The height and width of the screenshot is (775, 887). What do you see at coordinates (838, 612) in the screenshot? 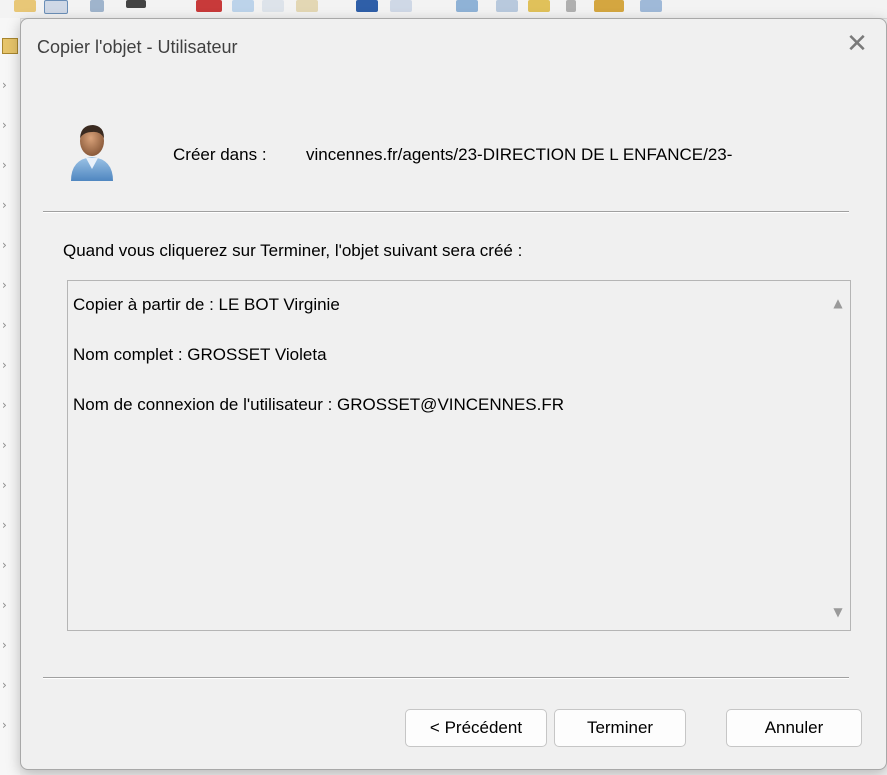
I see `scroll-down-arrow-icon: ▼` at bounding box center [838, 612].